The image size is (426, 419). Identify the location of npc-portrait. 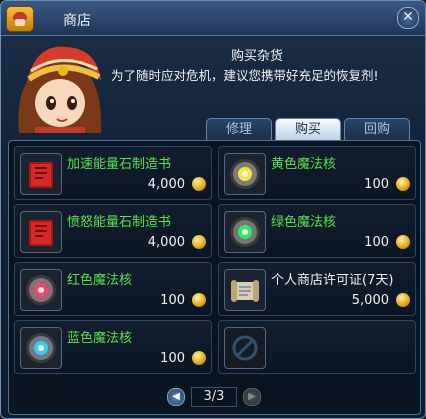
(60, 89).